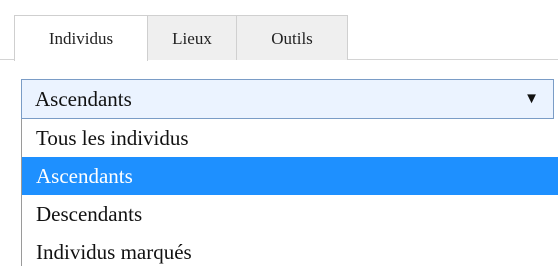 This screenshot has height=271, width=558. Describe the element at coordinates (290, 252) in the screenshot. I see `option-individus-marques: Individus marqués` at that location.